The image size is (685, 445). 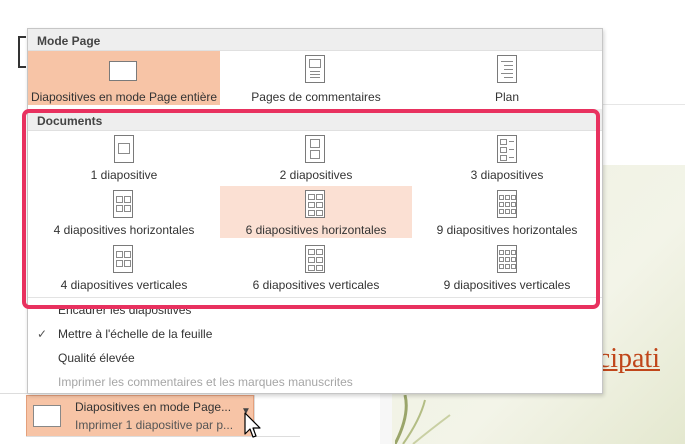 What do you see at coordinates (315, 259) in the screenshot?
I see `handout-6-vertical-icon` at bounding box center [315, 259].